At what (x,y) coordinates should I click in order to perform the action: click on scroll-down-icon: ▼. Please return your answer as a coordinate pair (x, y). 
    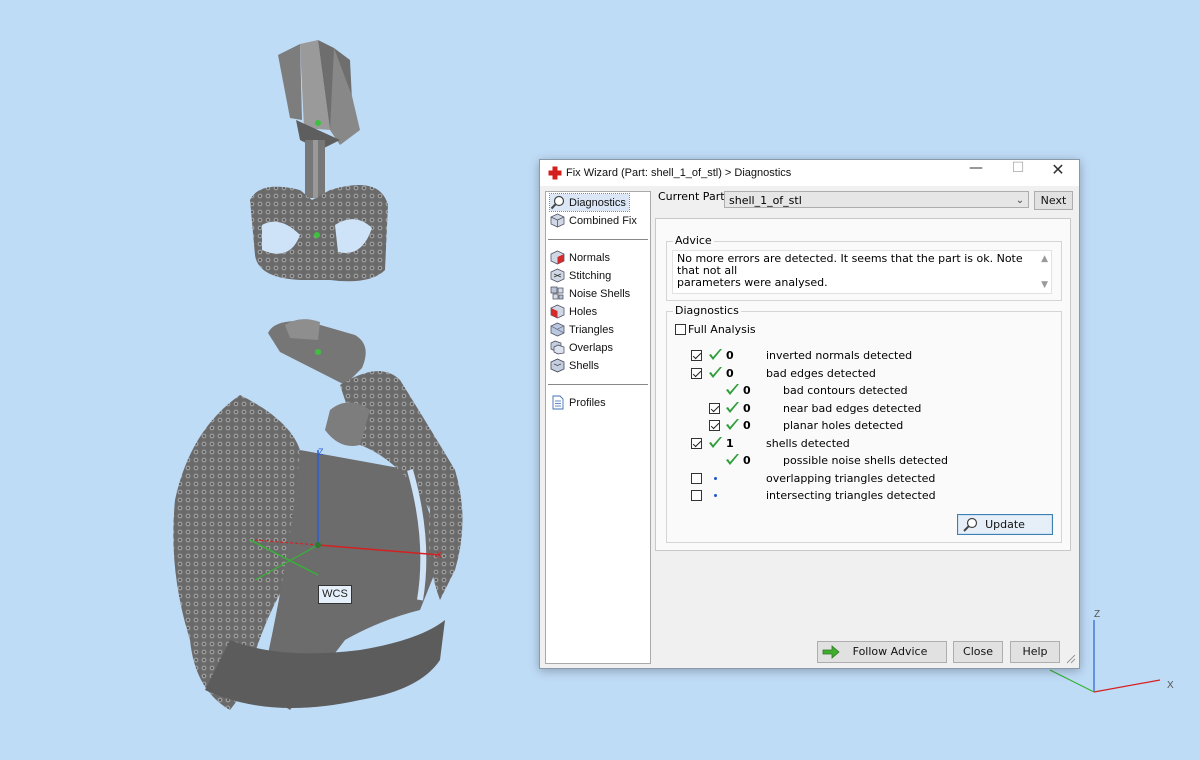
    Looking at the image, I should click on (1044, 285).